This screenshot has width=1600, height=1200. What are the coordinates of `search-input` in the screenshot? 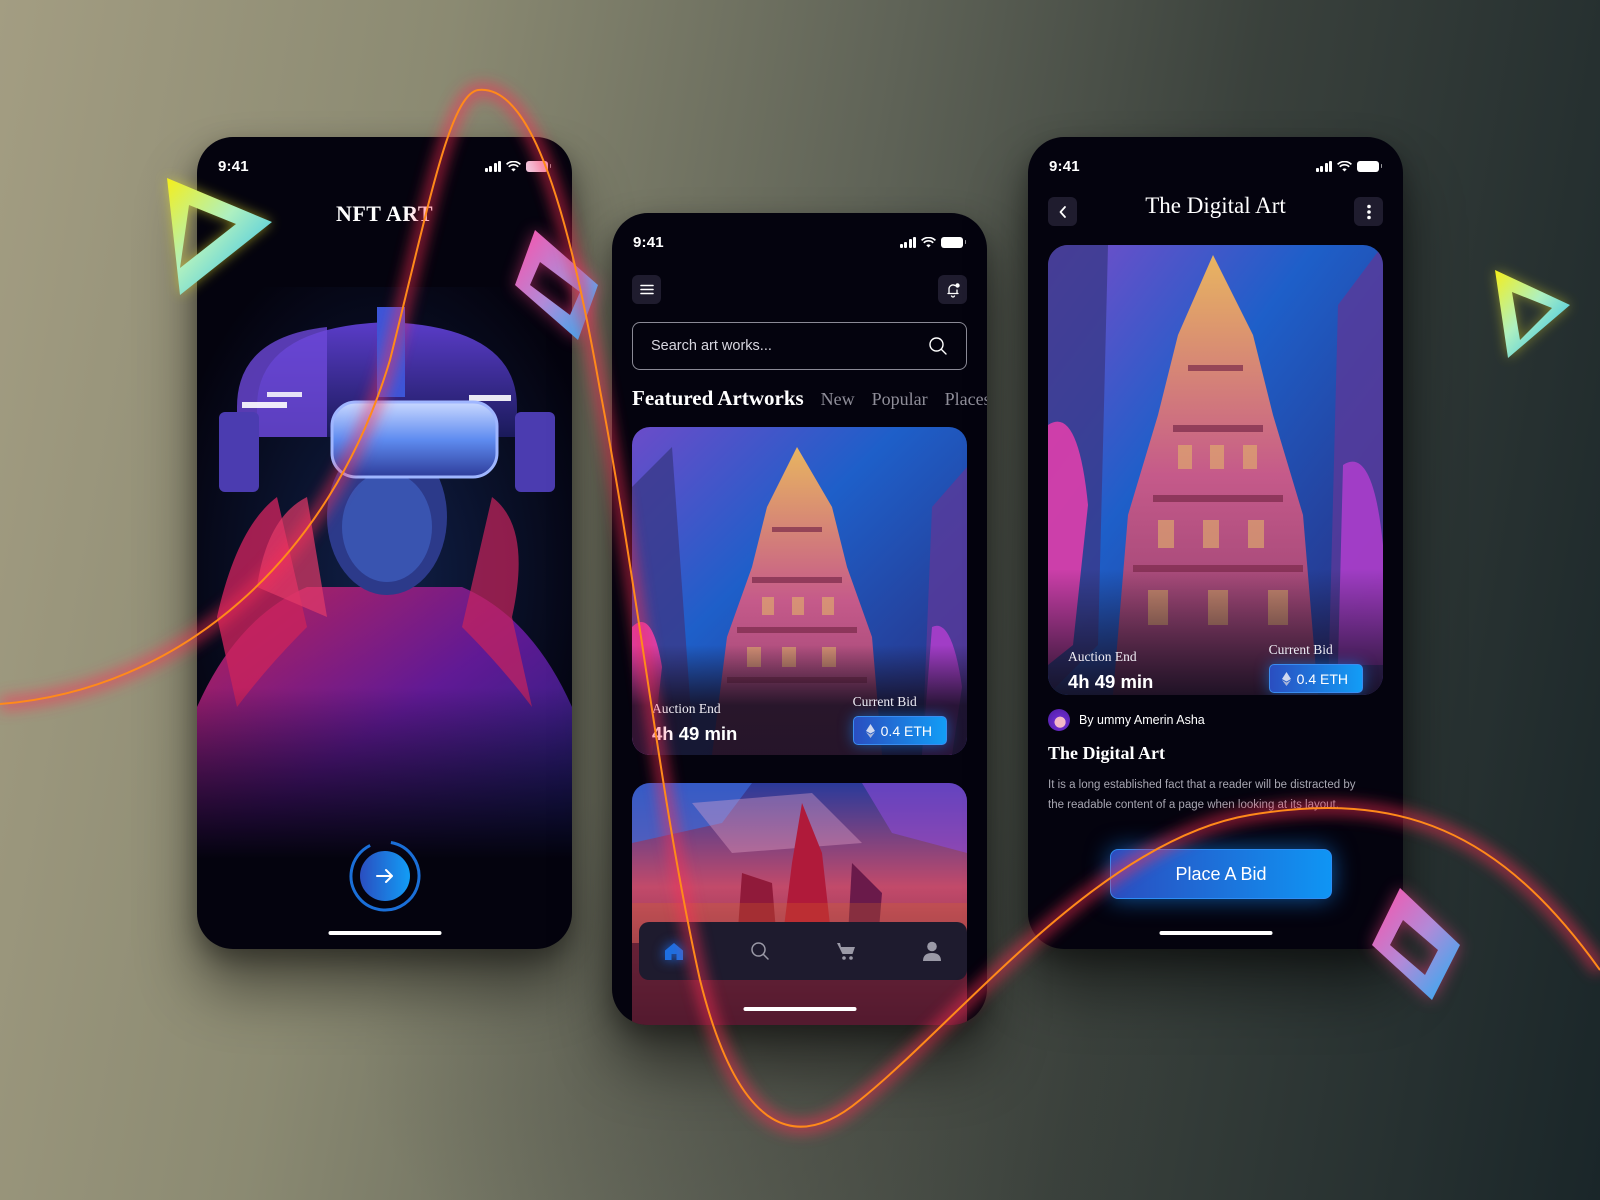 It's located at (789, 346).